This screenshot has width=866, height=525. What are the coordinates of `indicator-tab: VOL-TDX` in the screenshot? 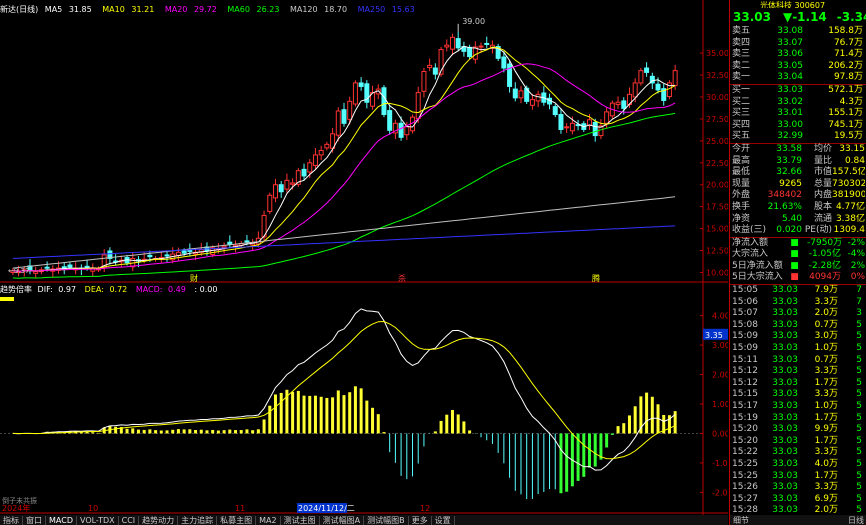 It's located at (97, 520).